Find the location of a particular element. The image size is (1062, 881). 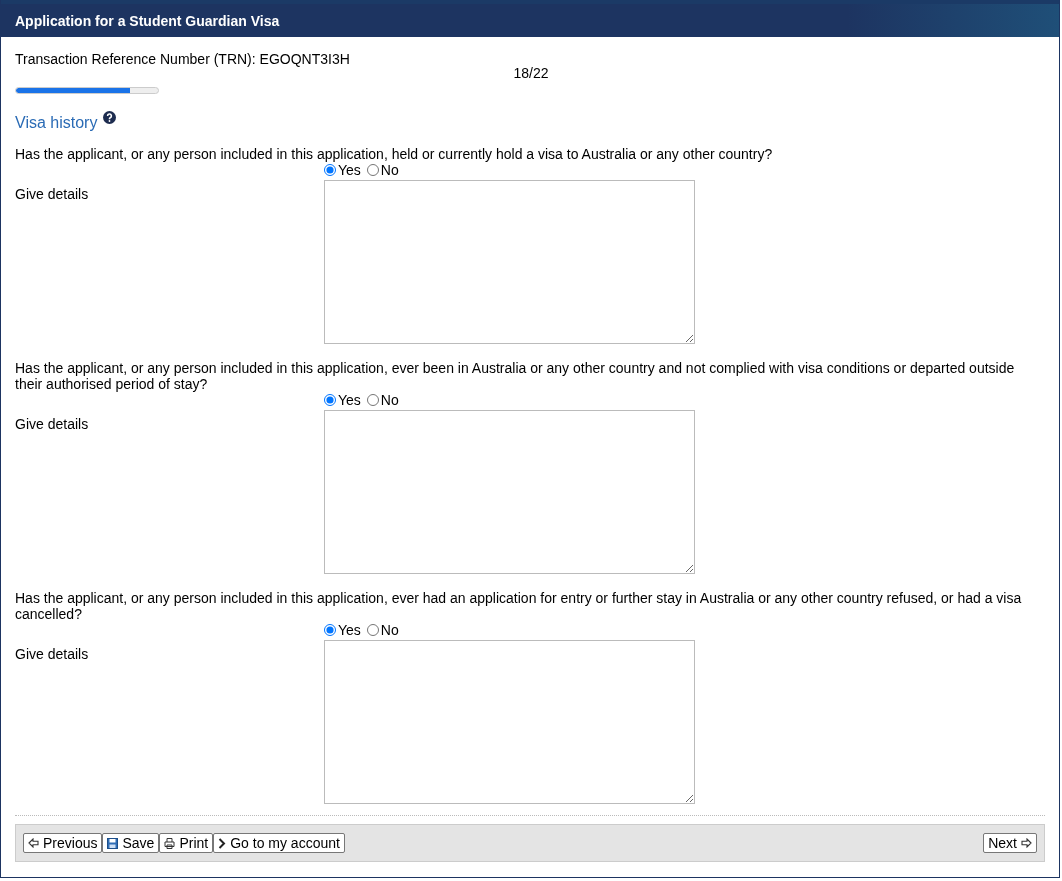

account-button: Go to my account is located at coordinates (279, 843).